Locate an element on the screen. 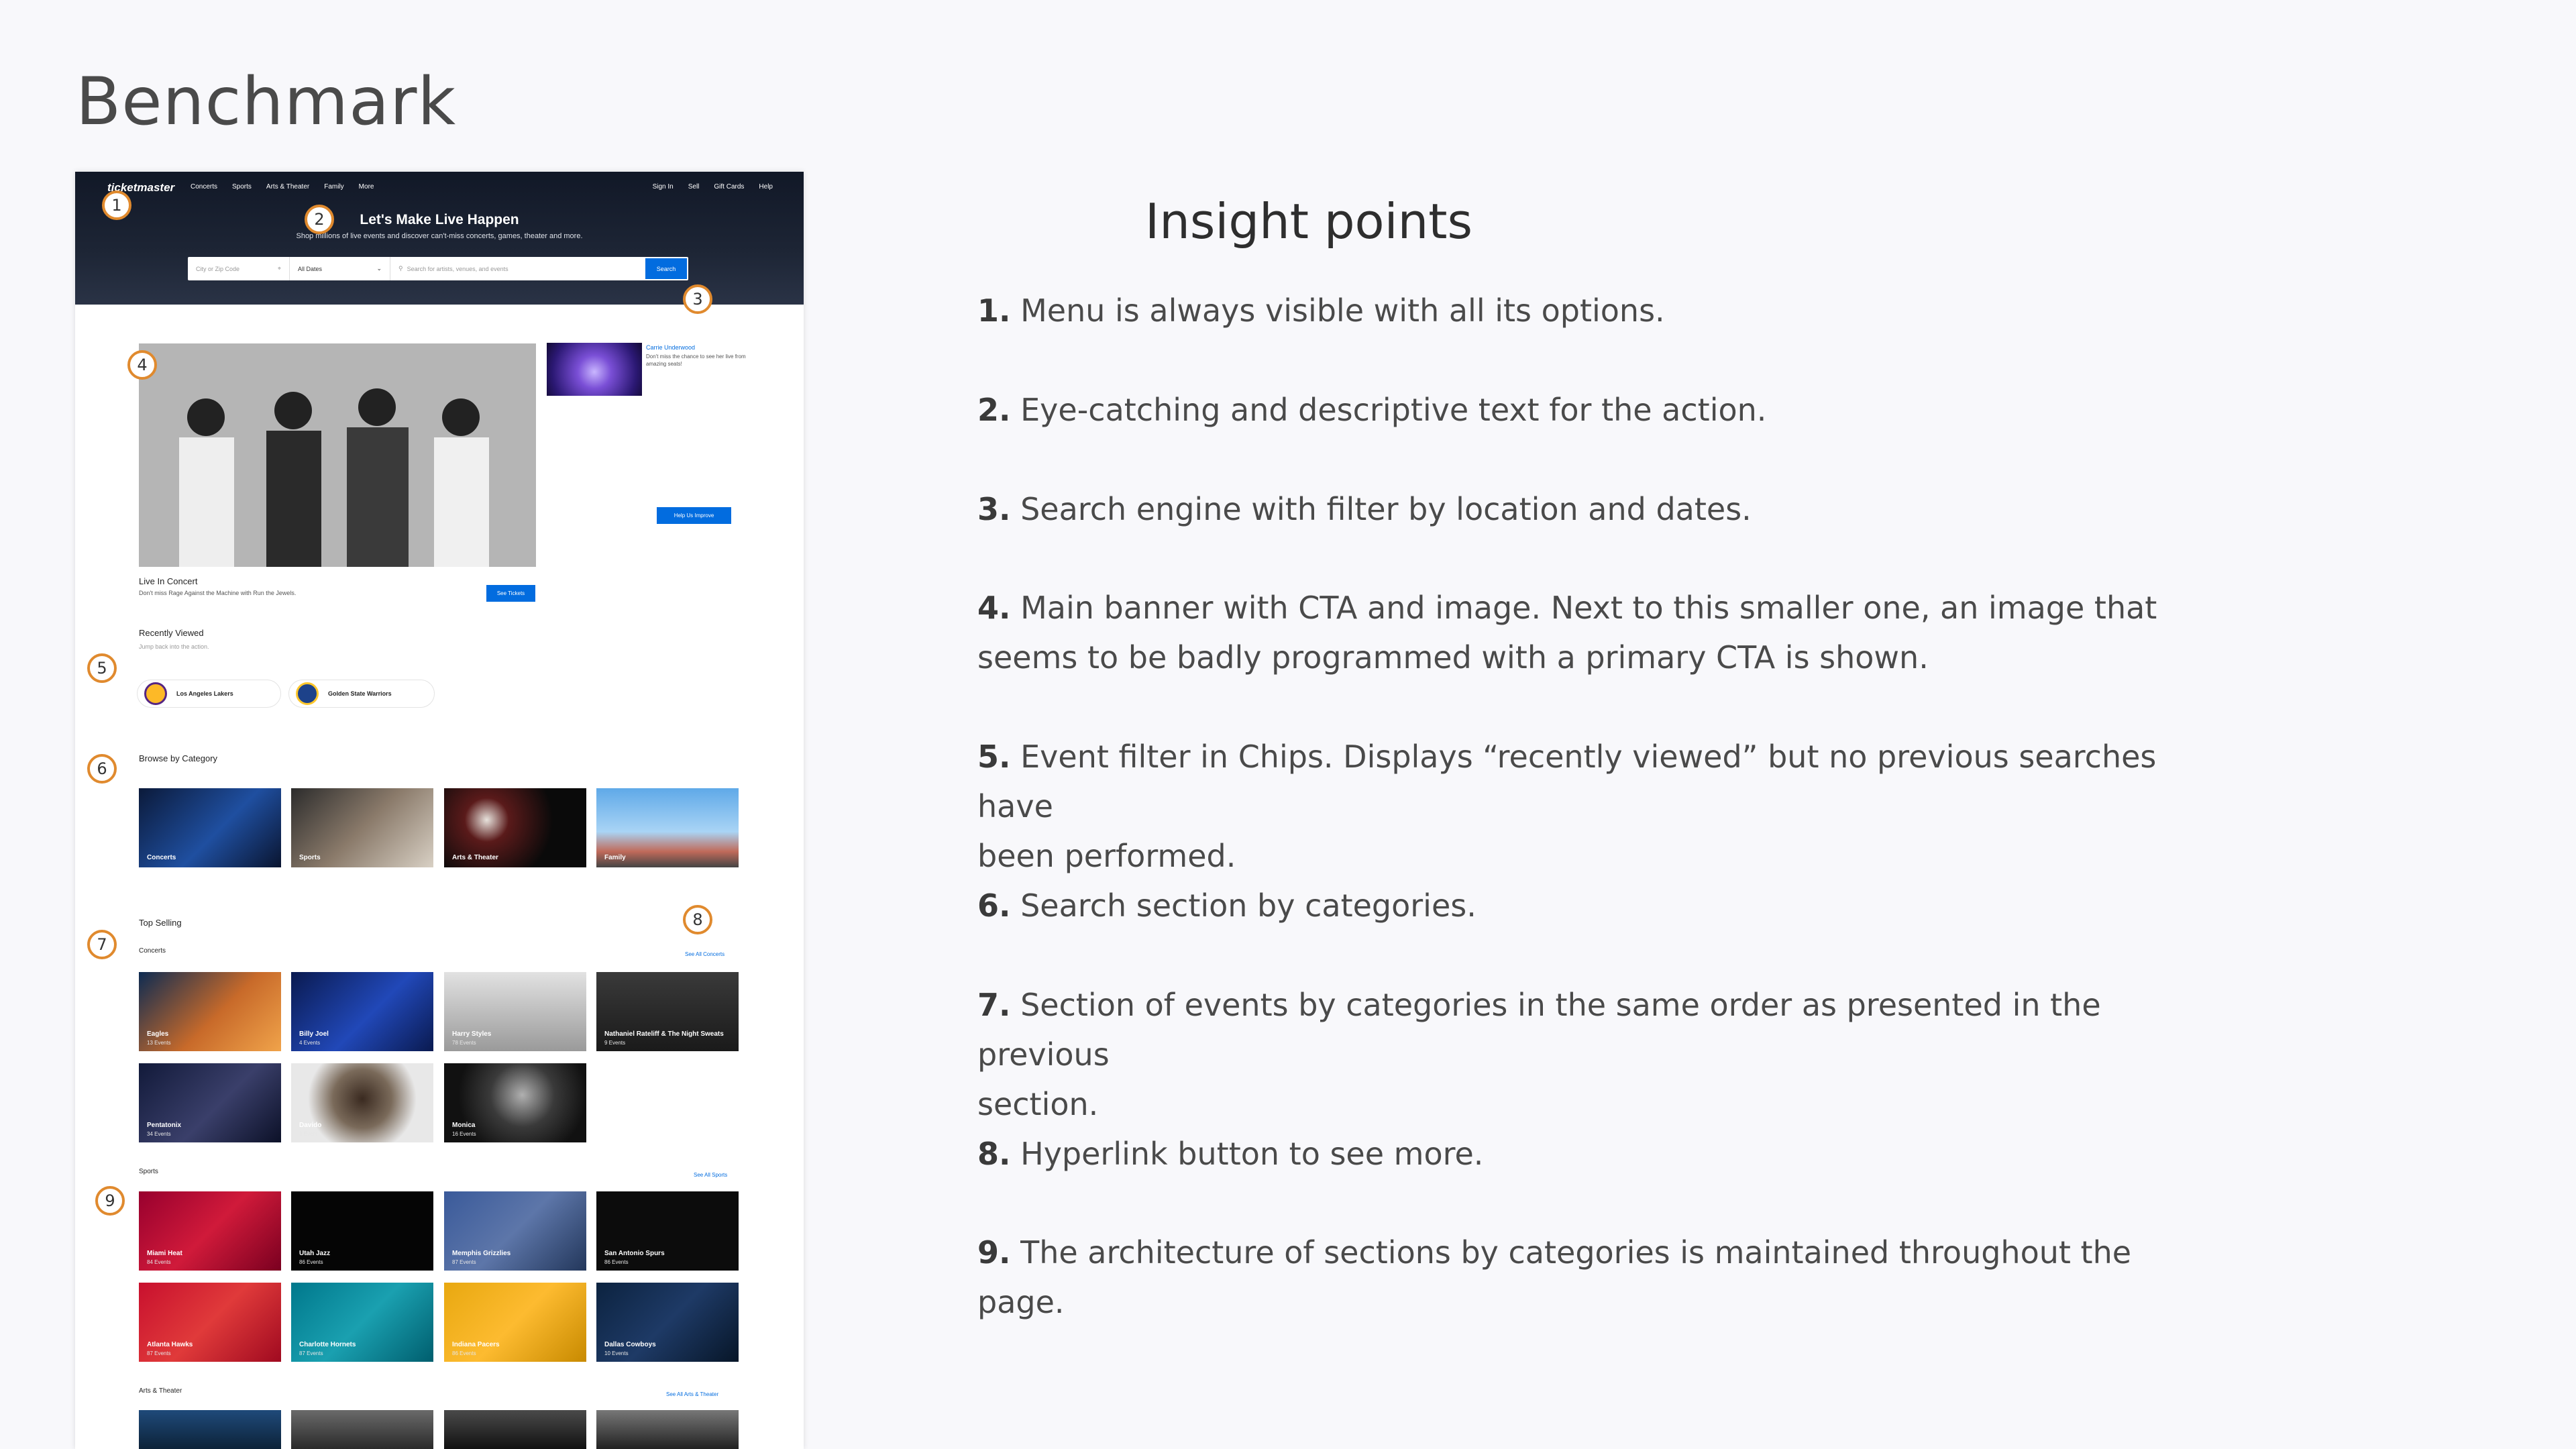  insight-number: 6. is located at coordinates (994, 906).